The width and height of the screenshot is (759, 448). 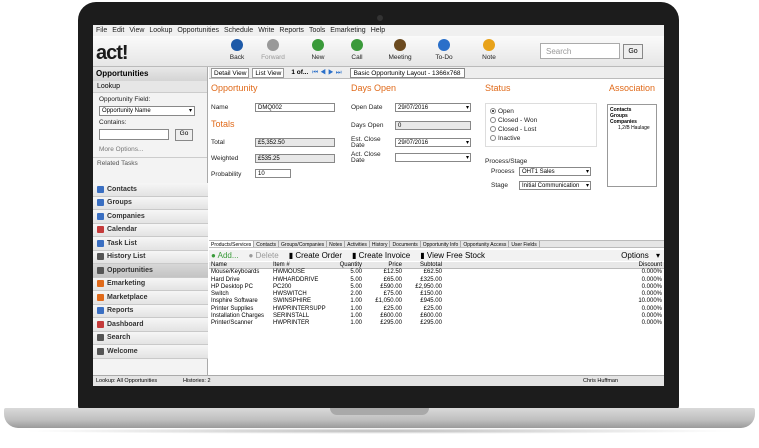 What do you see at coordinates (150, 338) in the screenshot?
I see `sidebar-item-search: Search` at bounding box center [150, 338].